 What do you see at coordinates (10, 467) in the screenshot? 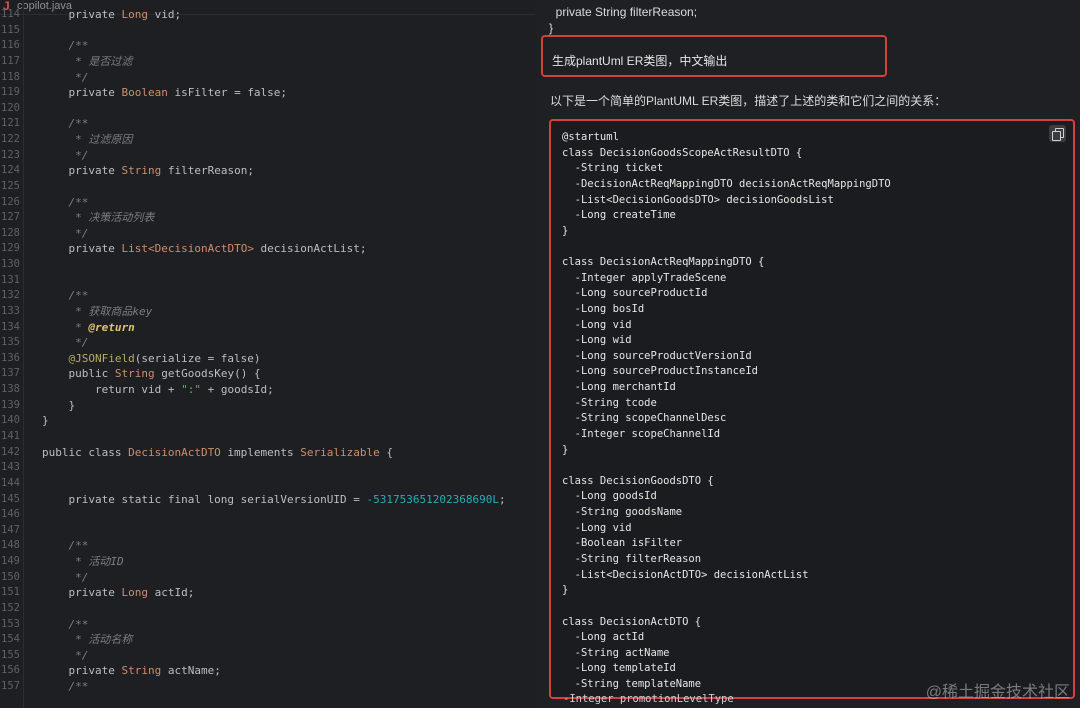
I see `line-number: 143` at bounding box center [10, 467].